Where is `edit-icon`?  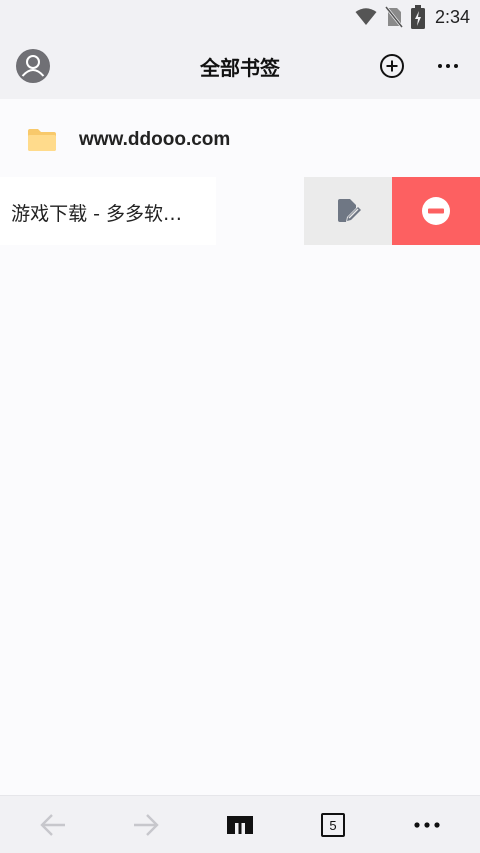 edit-icon is located at coordinates (349, 210).